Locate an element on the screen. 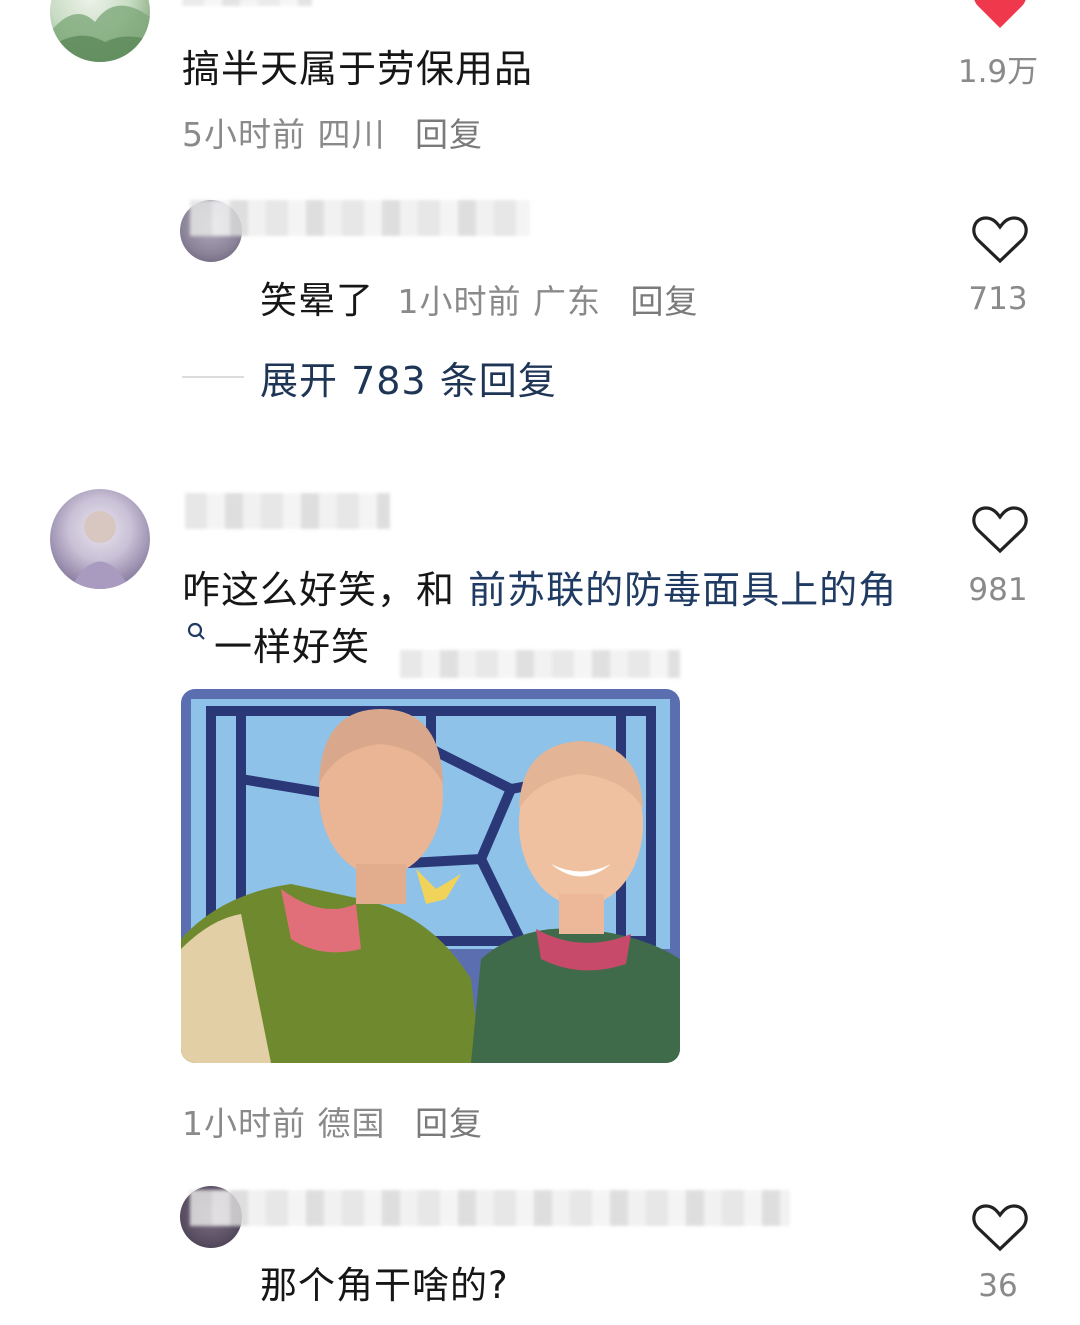 The height and width of the screenshot is (1325, 1080). comment-text: 搞半天属于劳保用品 is located at coordinates (358, 69).